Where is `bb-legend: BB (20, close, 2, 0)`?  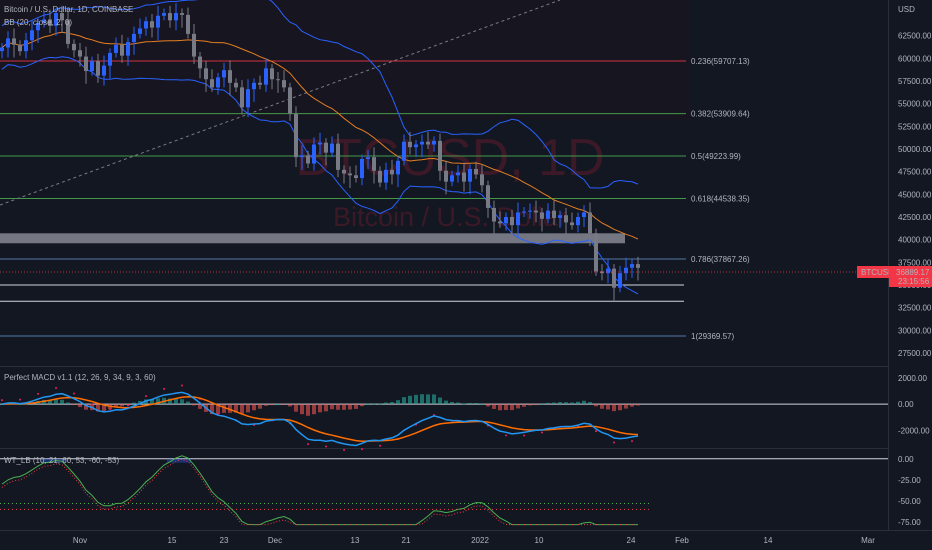
bb-legend: BB (20, close, 2, 0) is located at coordinates (38, 22).